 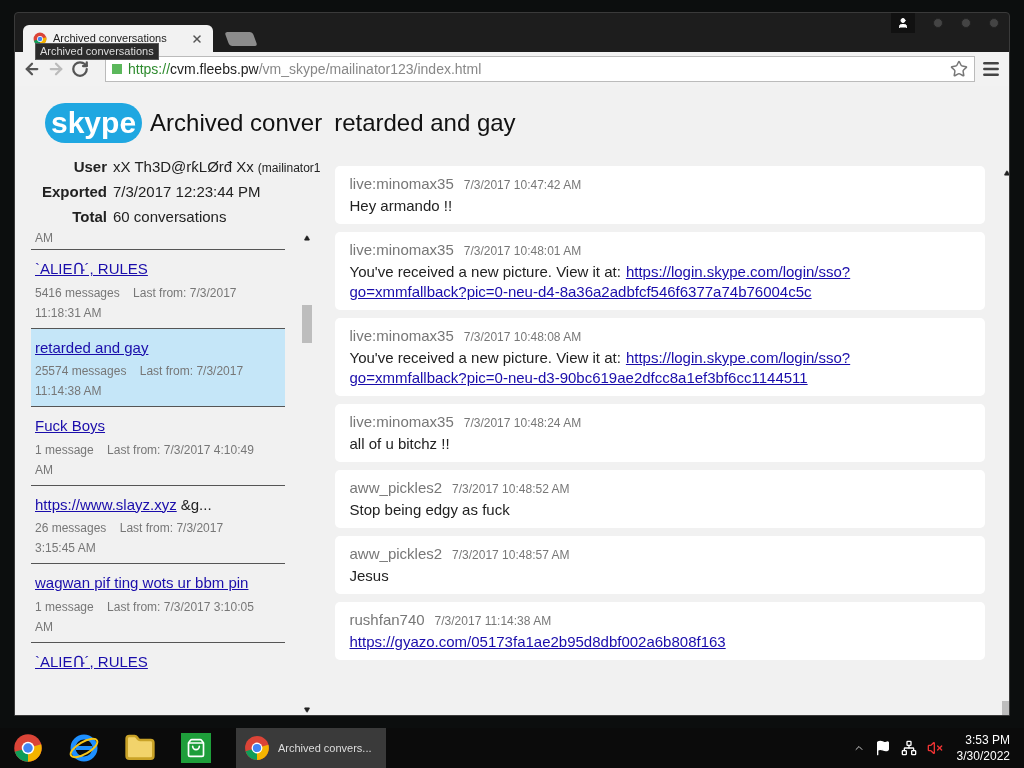 What do you see at coordinates (158, 659) in the screenshot?
I see `conversation-item: `ΑLIEՌ´, RULES` at bounding box center [158, 659].